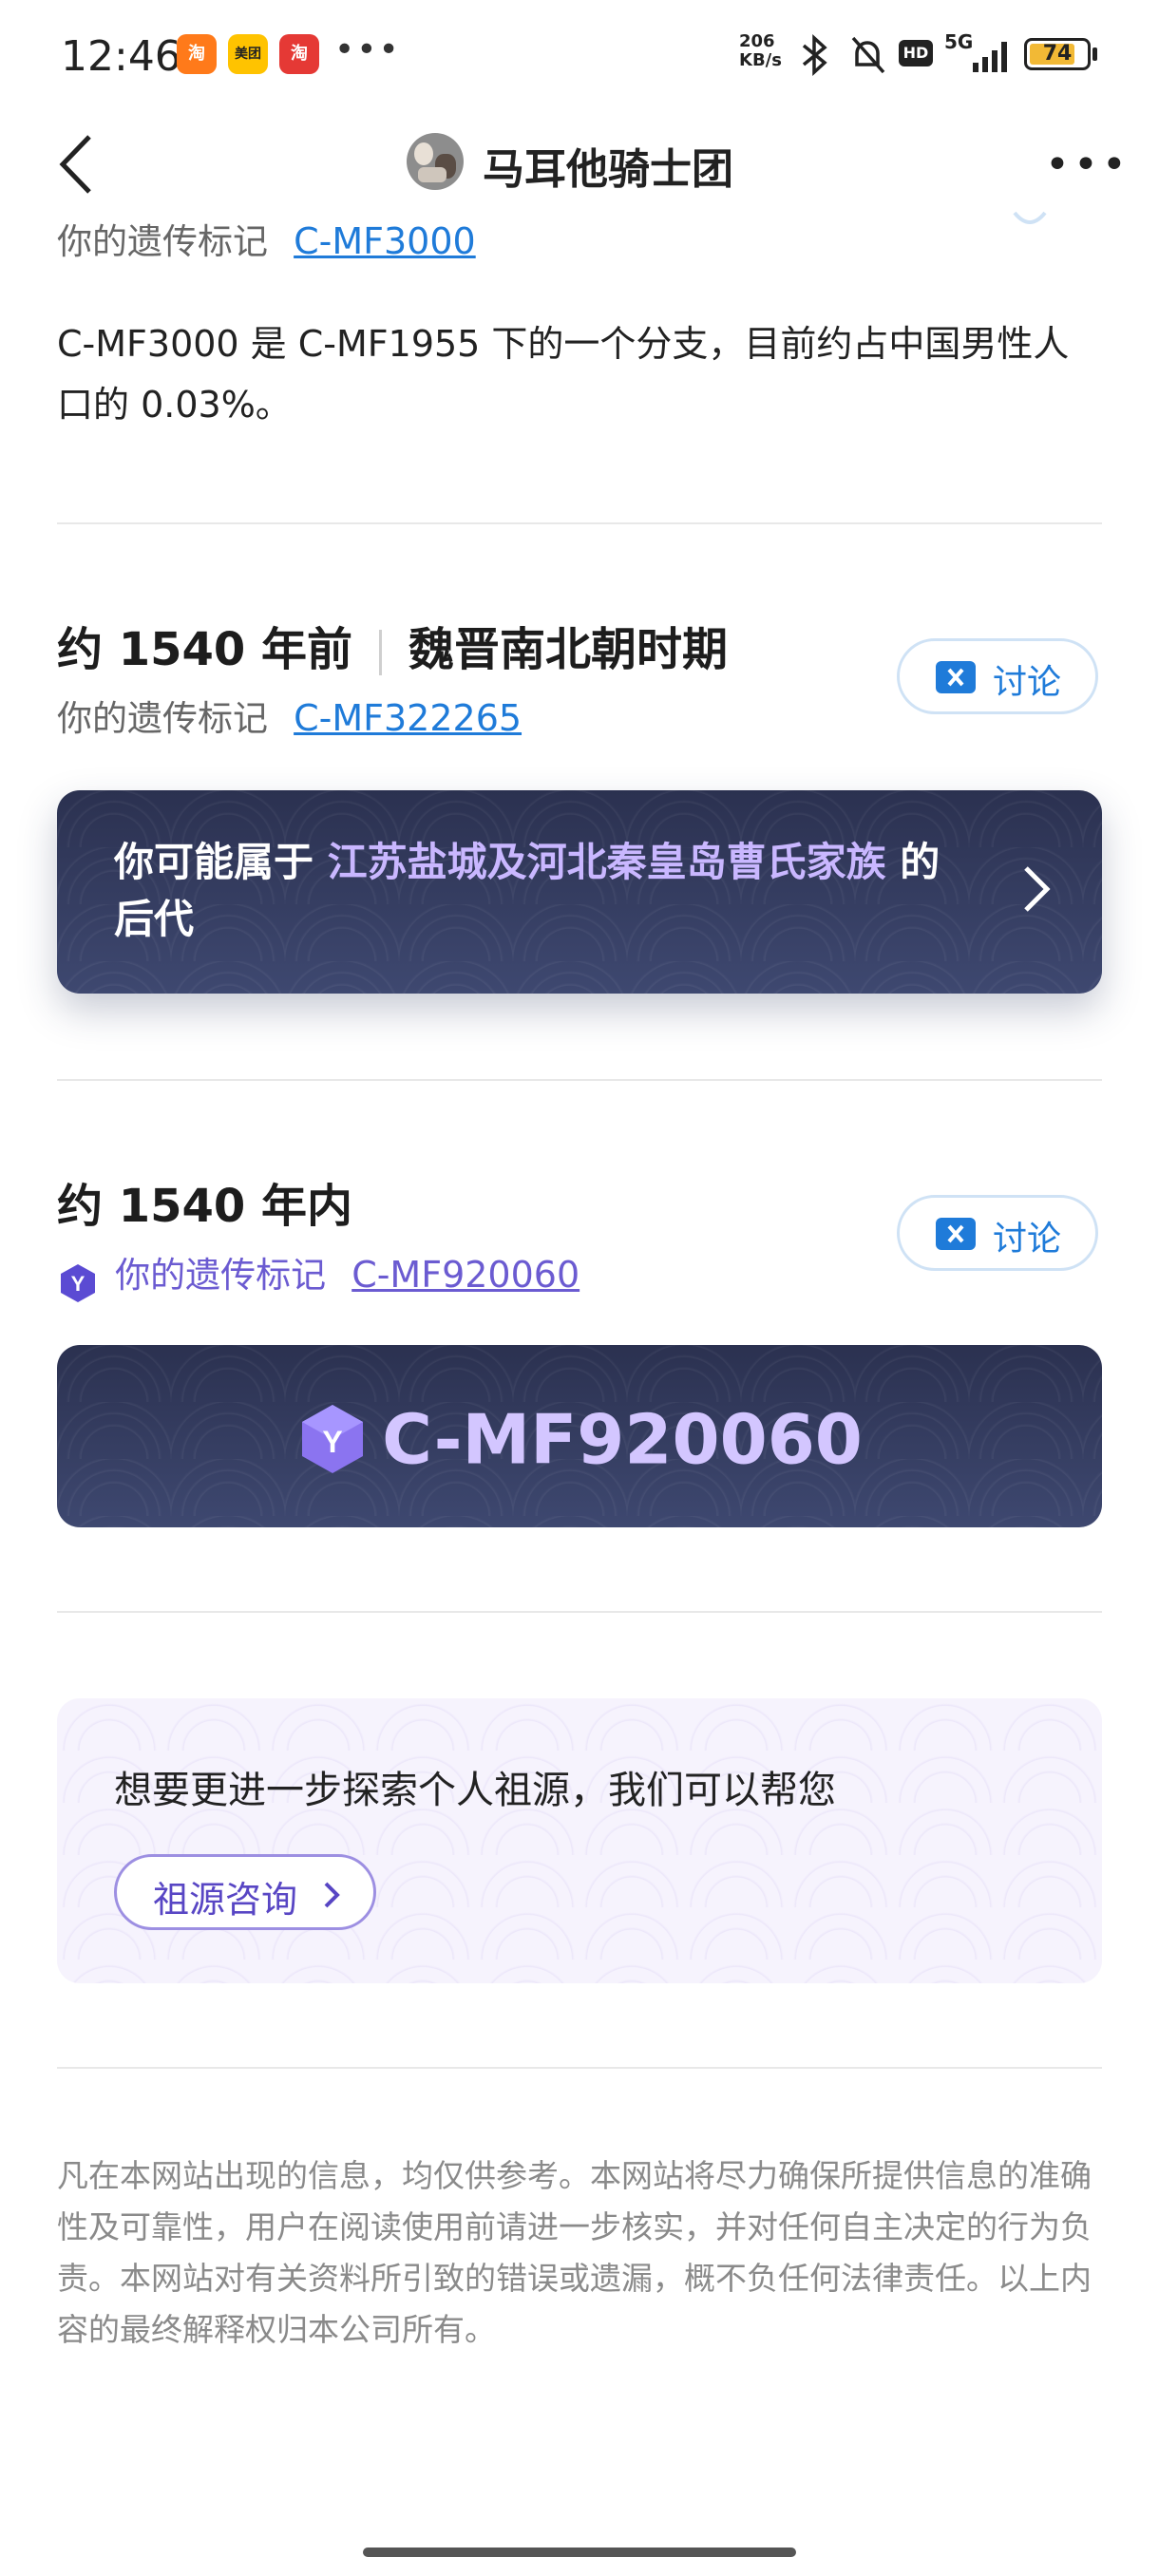  I want to click on partial-discuss-icon, so click(1030, 217).